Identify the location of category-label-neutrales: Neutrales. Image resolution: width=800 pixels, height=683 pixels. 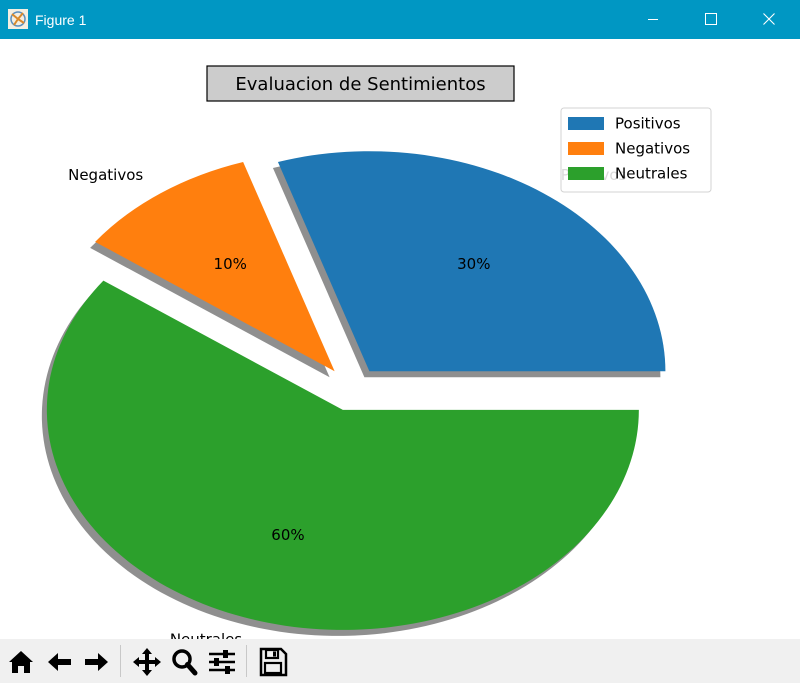
(206, 635).